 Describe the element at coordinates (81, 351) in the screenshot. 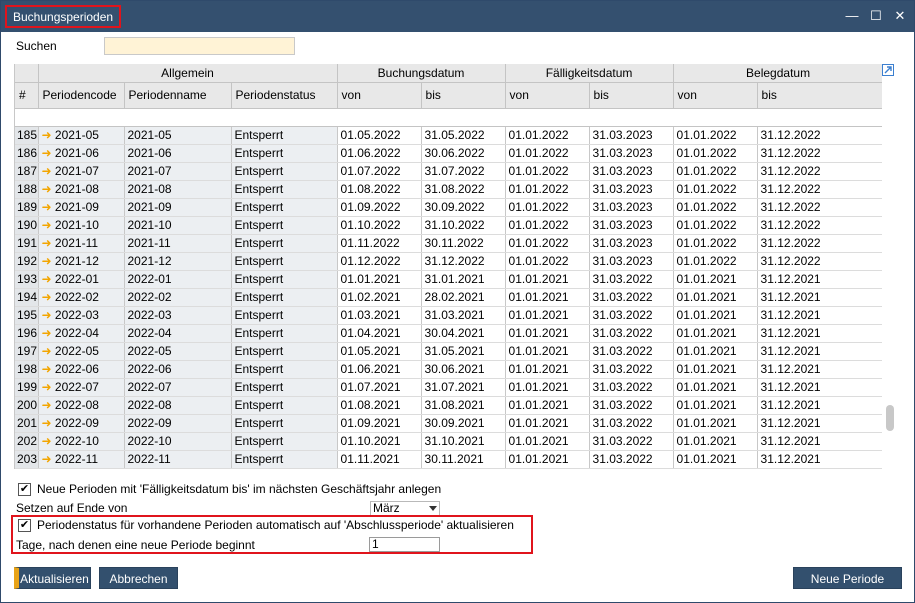

I see `period-code-cell: ➜ 2022-05` at that location.